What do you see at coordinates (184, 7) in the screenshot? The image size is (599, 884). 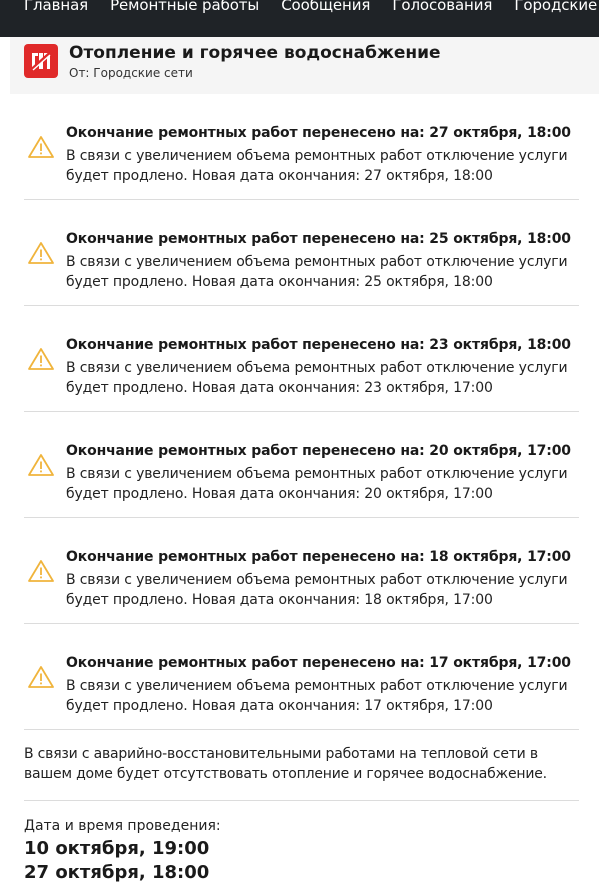 I see `nav-item-repairs: Ремонтные работы` at bounding box center [184, 7].